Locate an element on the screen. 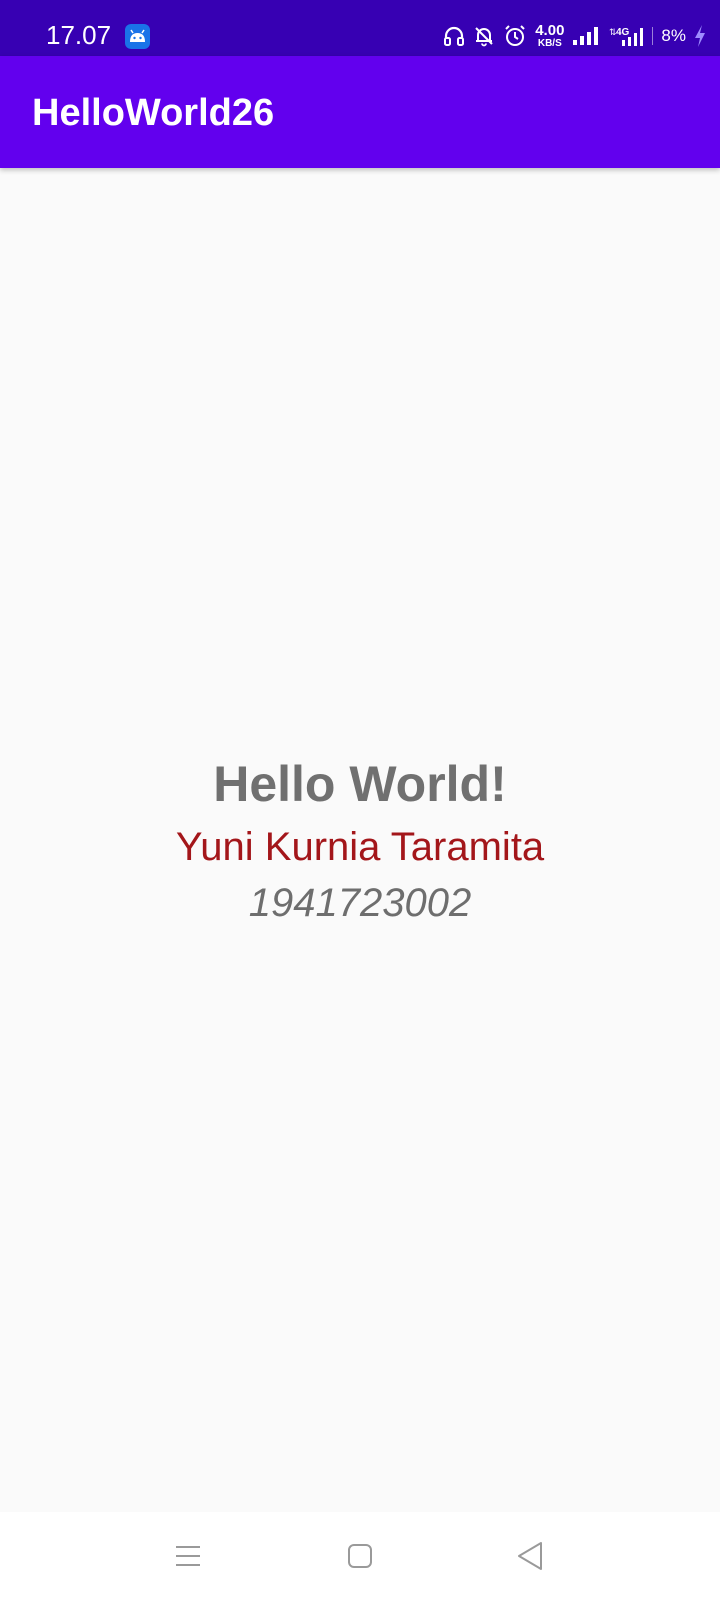 The width and height of the screenshot is (720, 1600). battery-percent: 8% is located at coordinates (673, 35).